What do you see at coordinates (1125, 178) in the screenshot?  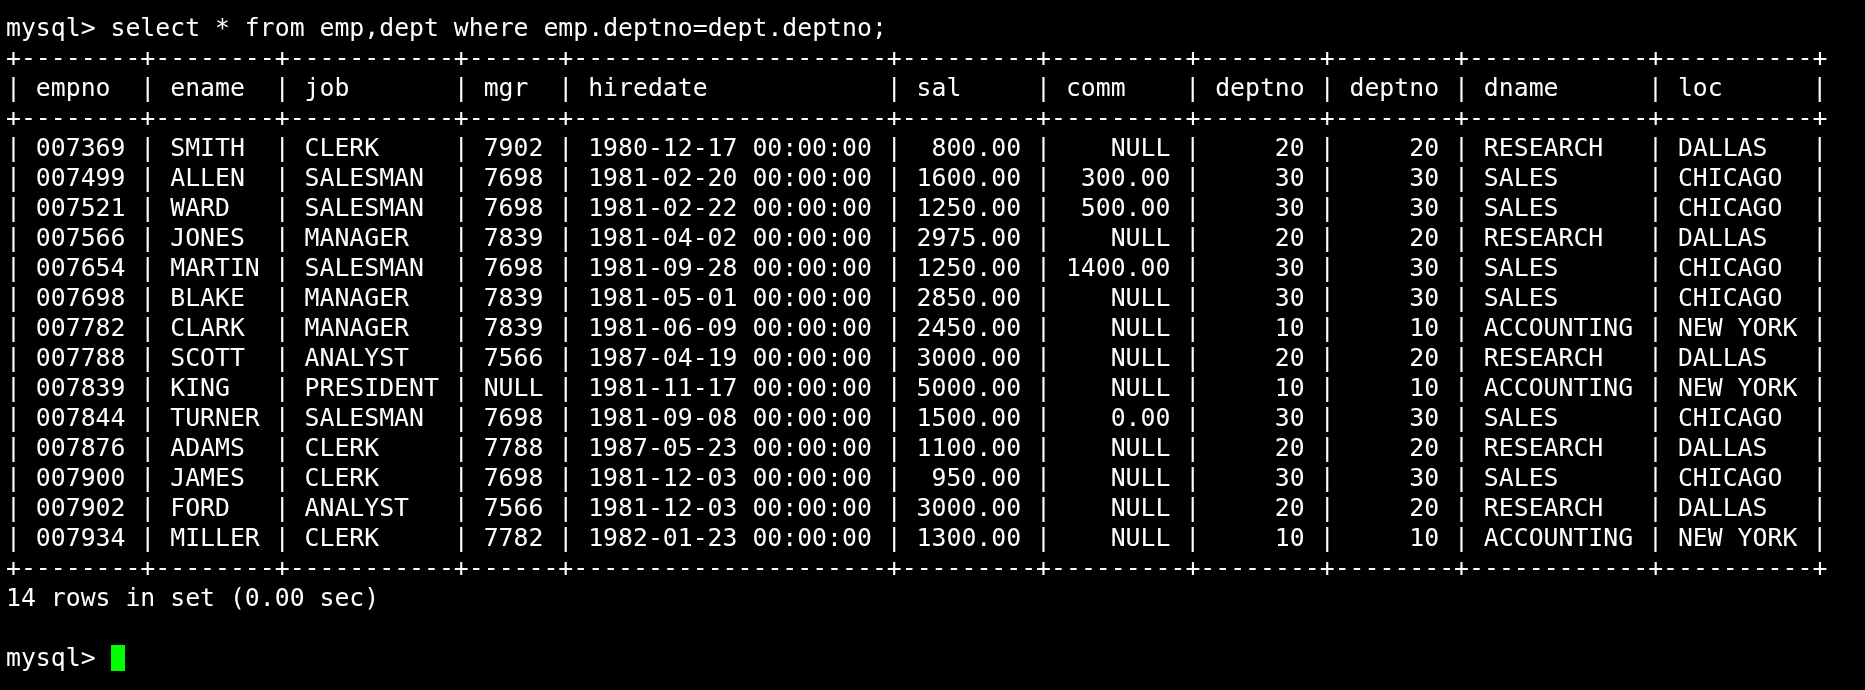 I see `table-cell-text: 300.00` at bounding box center [1125, 178].